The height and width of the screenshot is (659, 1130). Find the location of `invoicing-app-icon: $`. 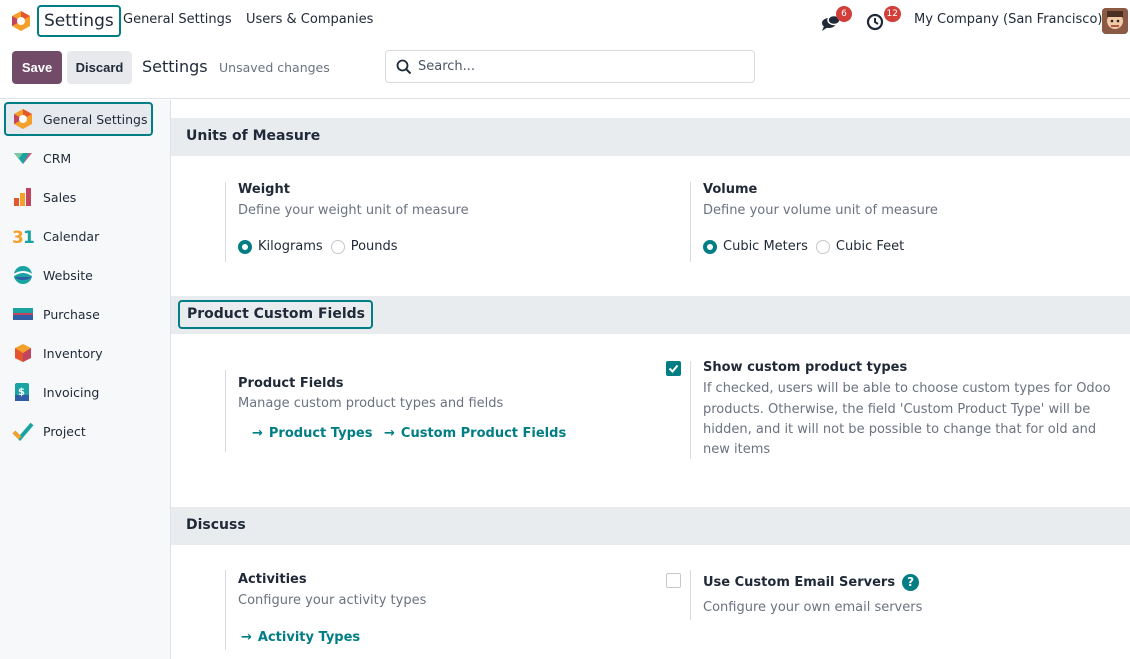

invoicing-app-icon: $ is located at coordinates (22, 392).